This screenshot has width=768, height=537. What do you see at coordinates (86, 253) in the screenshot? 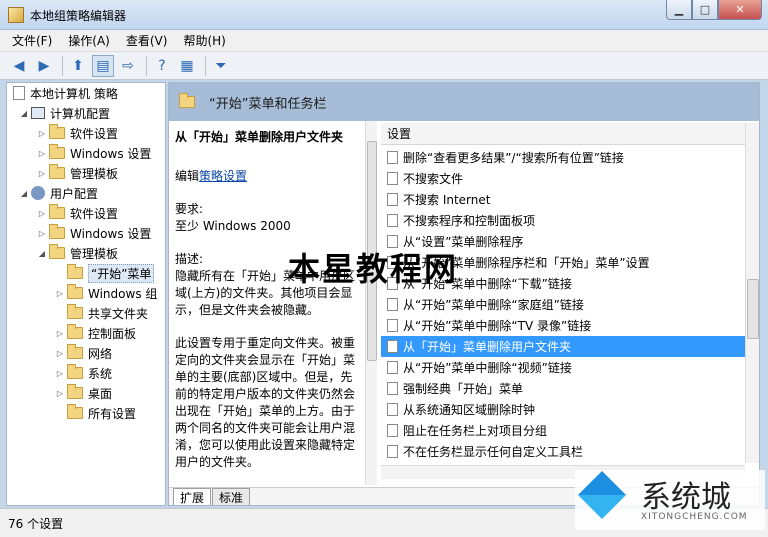
I see `tree-item-user-admin: ◢ 管理模板` at bounding box center [86, 253].